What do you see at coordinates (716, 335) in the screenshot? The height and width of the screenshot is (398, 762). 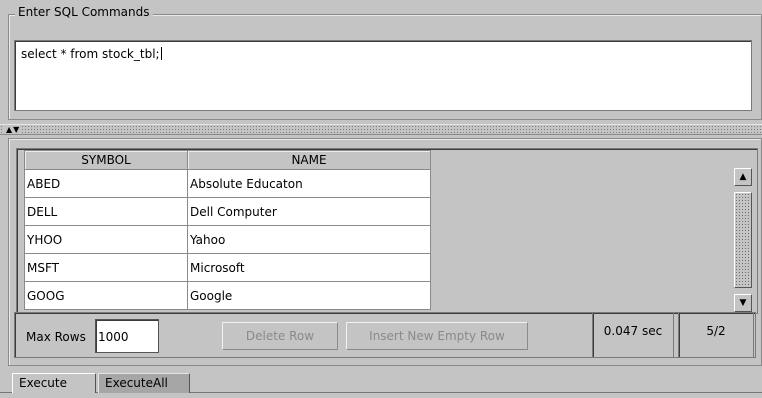 I see `row-count-display: 5/2` at bounding box center [716, 335].